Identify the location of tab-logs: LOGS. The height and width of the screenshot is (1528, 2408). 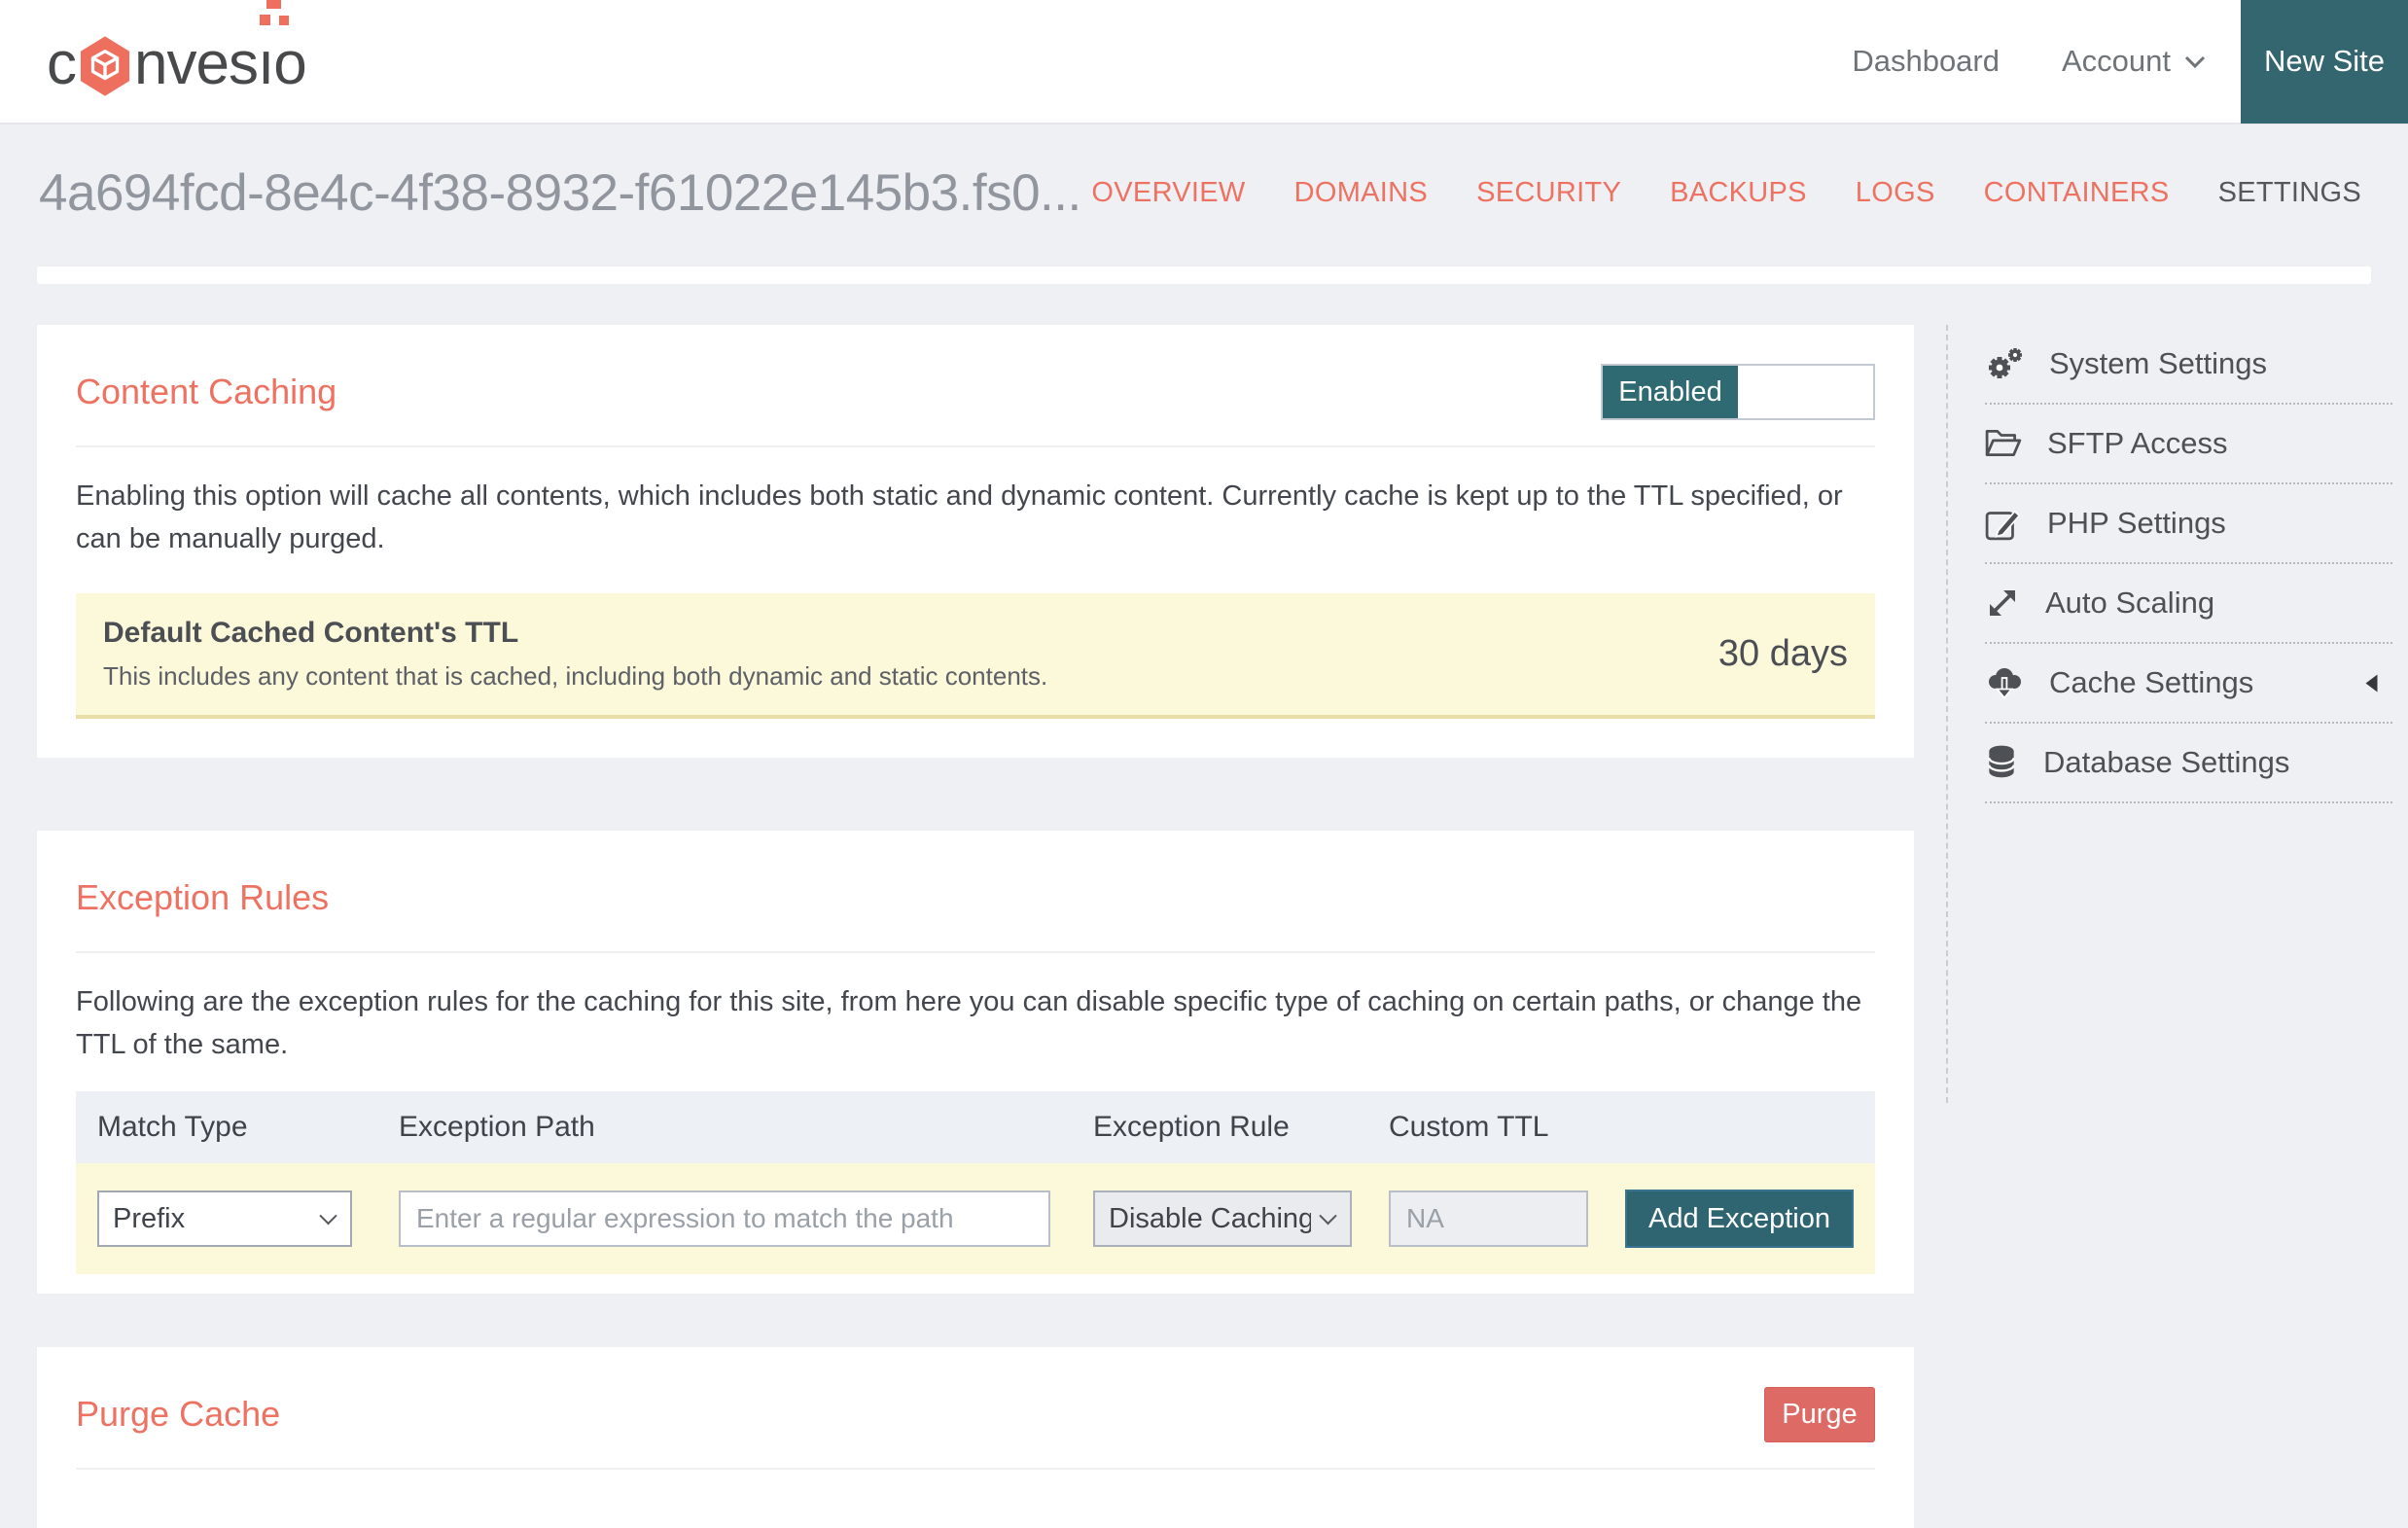
(1895, 193).